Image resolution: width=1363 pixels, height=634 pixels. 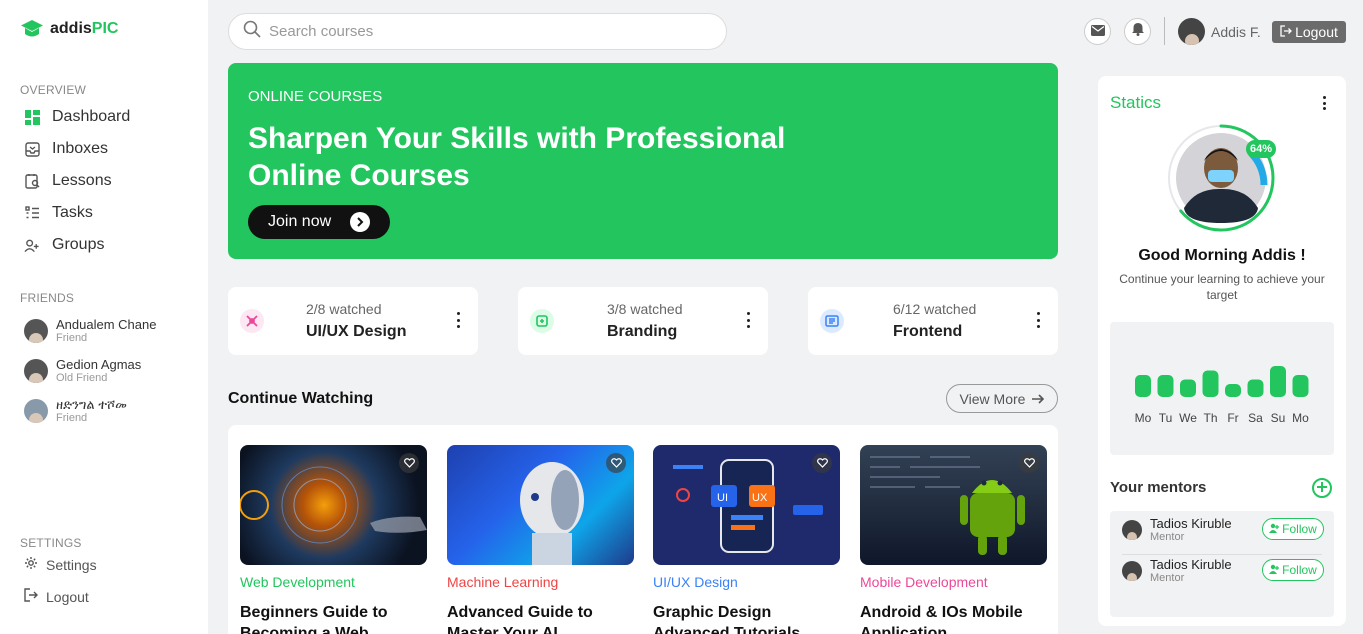 What do you see at coordinates (1158, 487) in the screenshot?
I see `mentors-title: Your mentors` at bounding box center [1158, 487].